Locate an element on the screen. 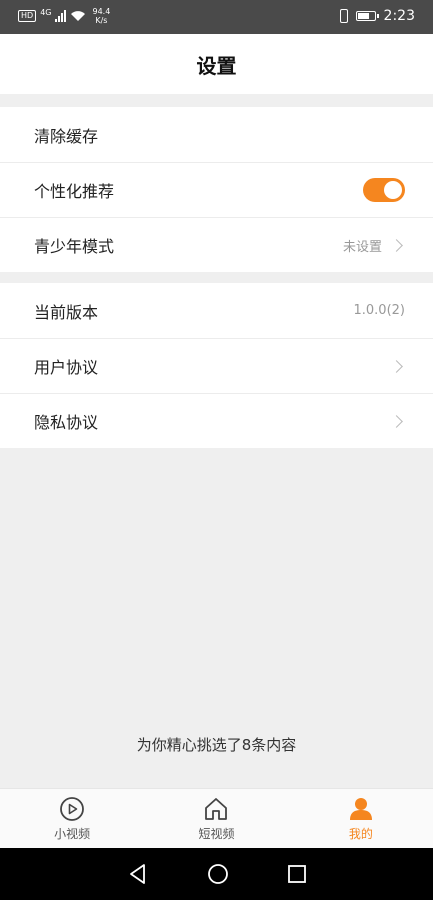 The width and height of the screenshot is (433, 900). status-left: HD 4G 94.4 K/s is located at coordinates (64, 16).